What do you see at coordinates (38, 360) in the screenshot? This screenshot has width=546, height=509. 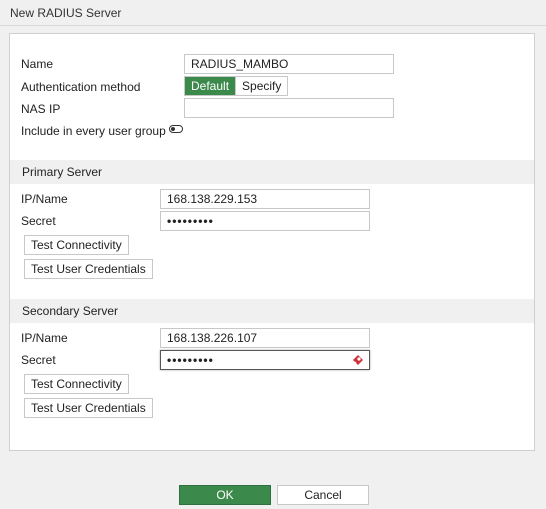 I see `secondary-secret-label: Secret` at bounding box center [38, 360].